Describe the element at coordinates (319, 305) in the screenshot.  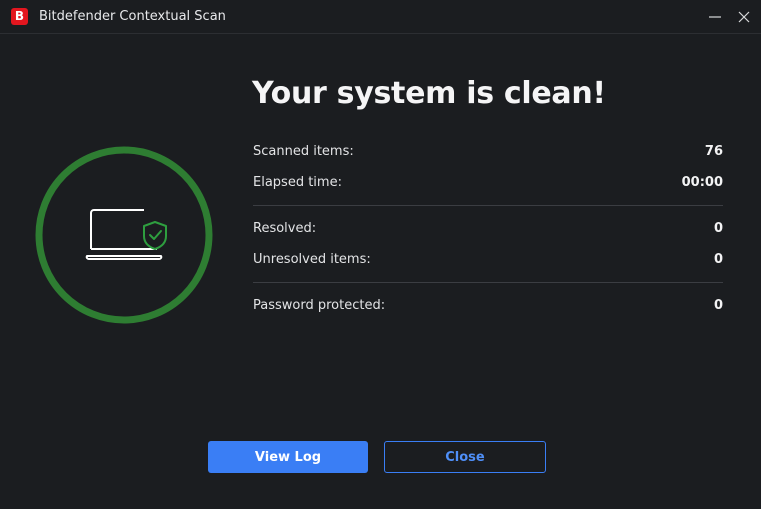
I see `stat-label: Password protected:` at that location.